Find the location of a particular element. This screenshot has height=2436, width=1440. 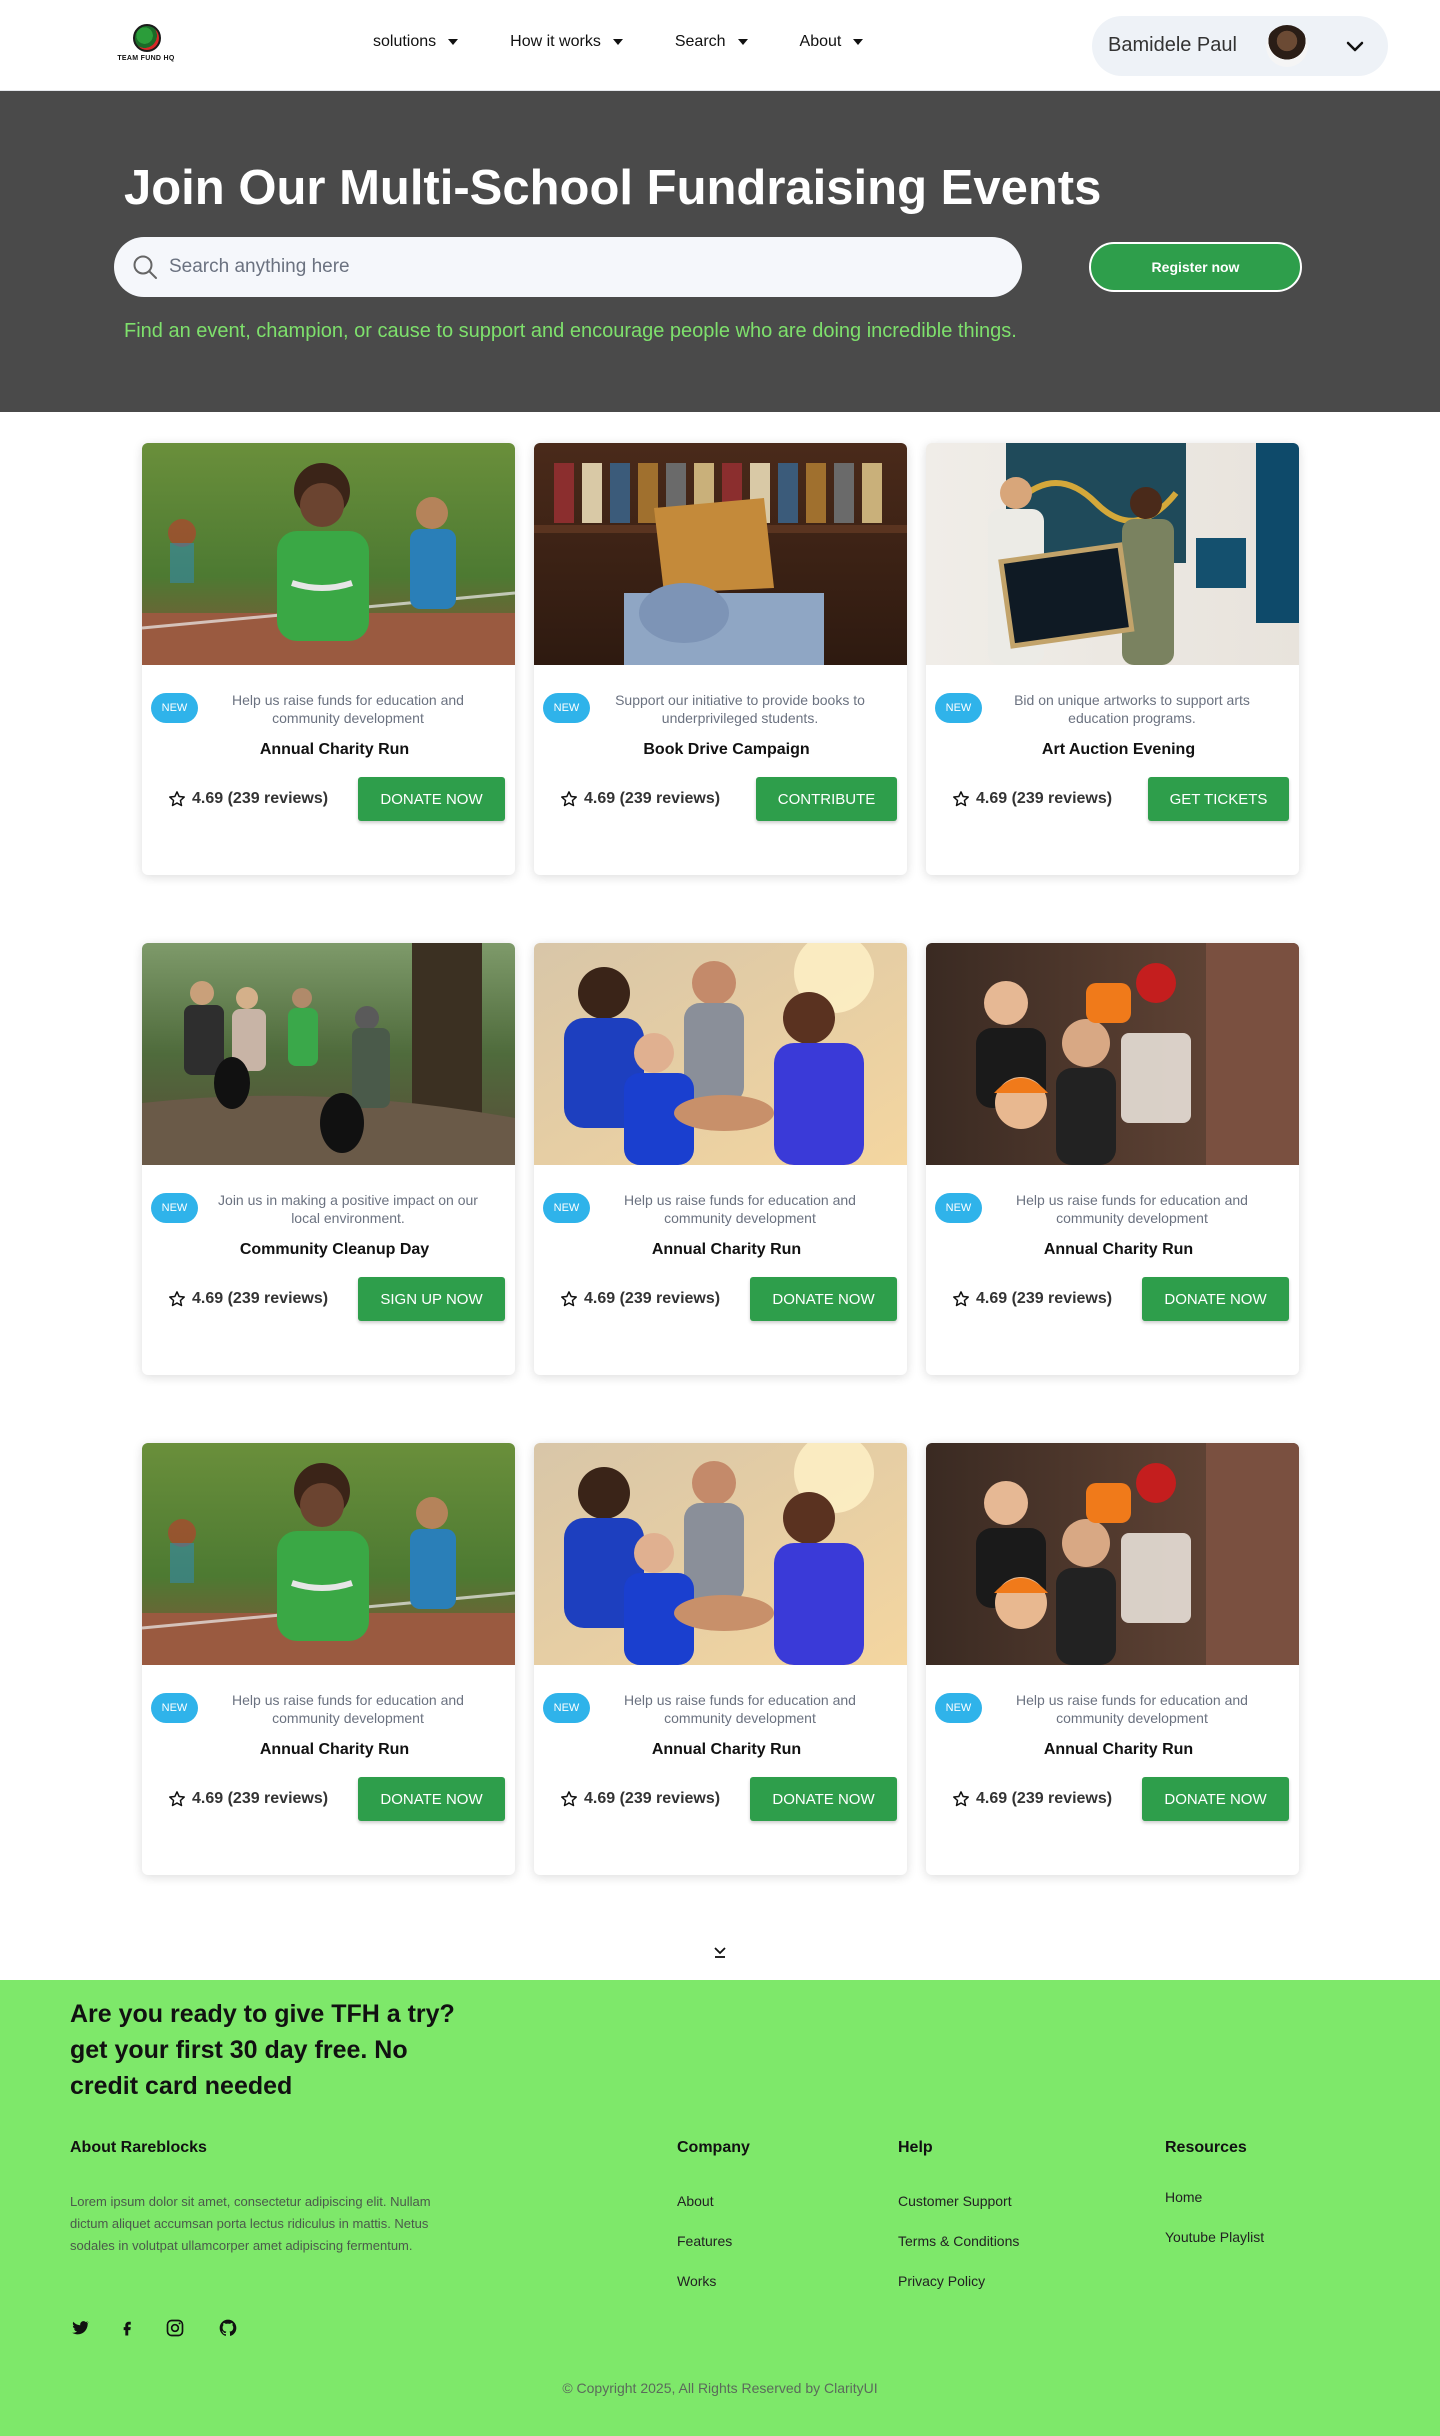

nav-links: solutions How it works Search About is located at coordinates (644, 42).